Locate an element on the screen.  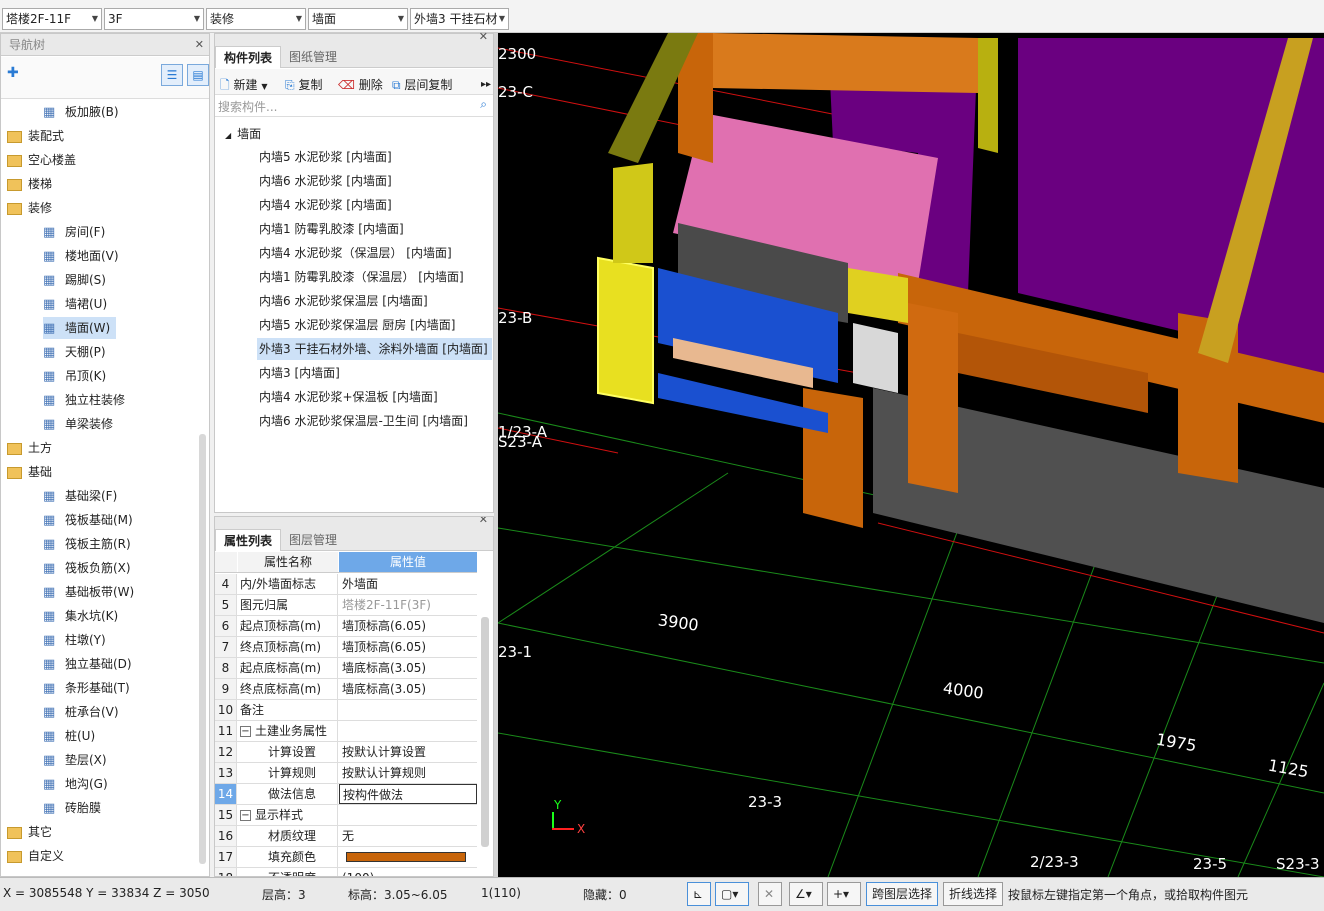
property-value: (100) is located at coordinates (408, 872).